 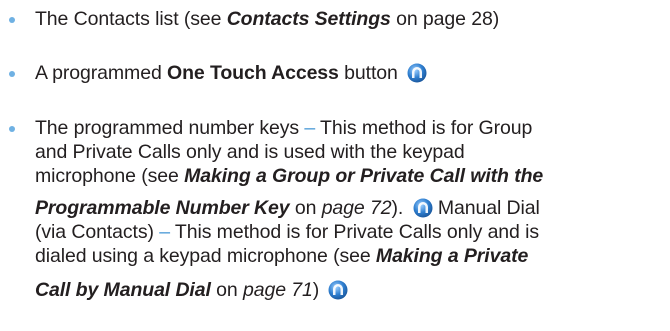 What do you see at coordinates (445, 19) in the screenshot?
I see `item-text: on page 28)` at bounding box center [445, 19].